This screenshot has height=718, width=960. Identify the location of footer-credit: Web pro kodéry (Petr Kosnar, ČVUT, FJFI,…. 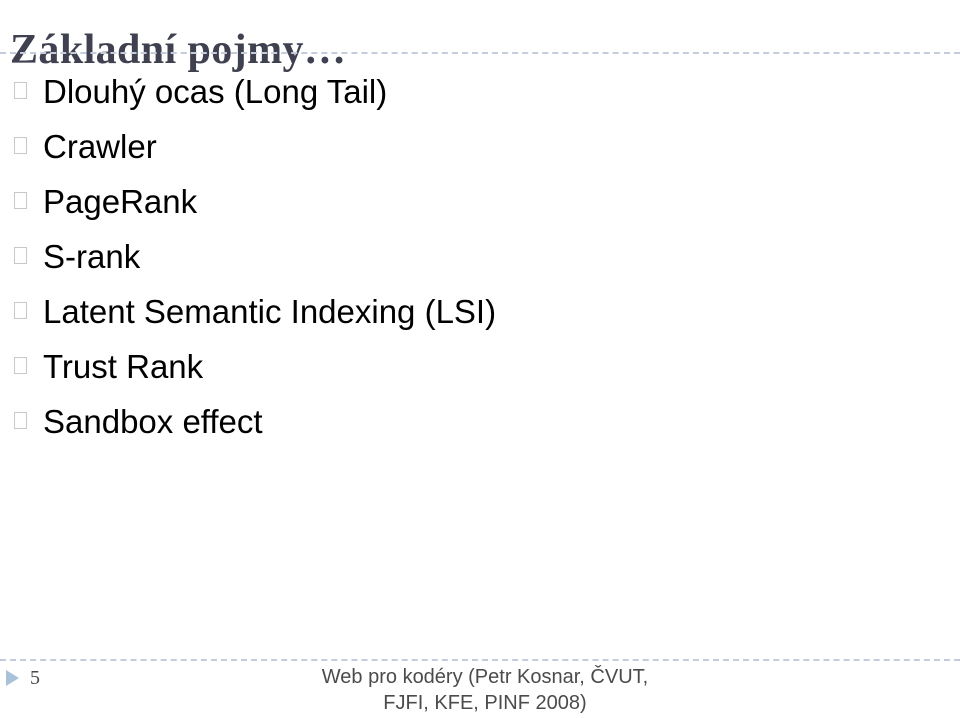
(485, 690).